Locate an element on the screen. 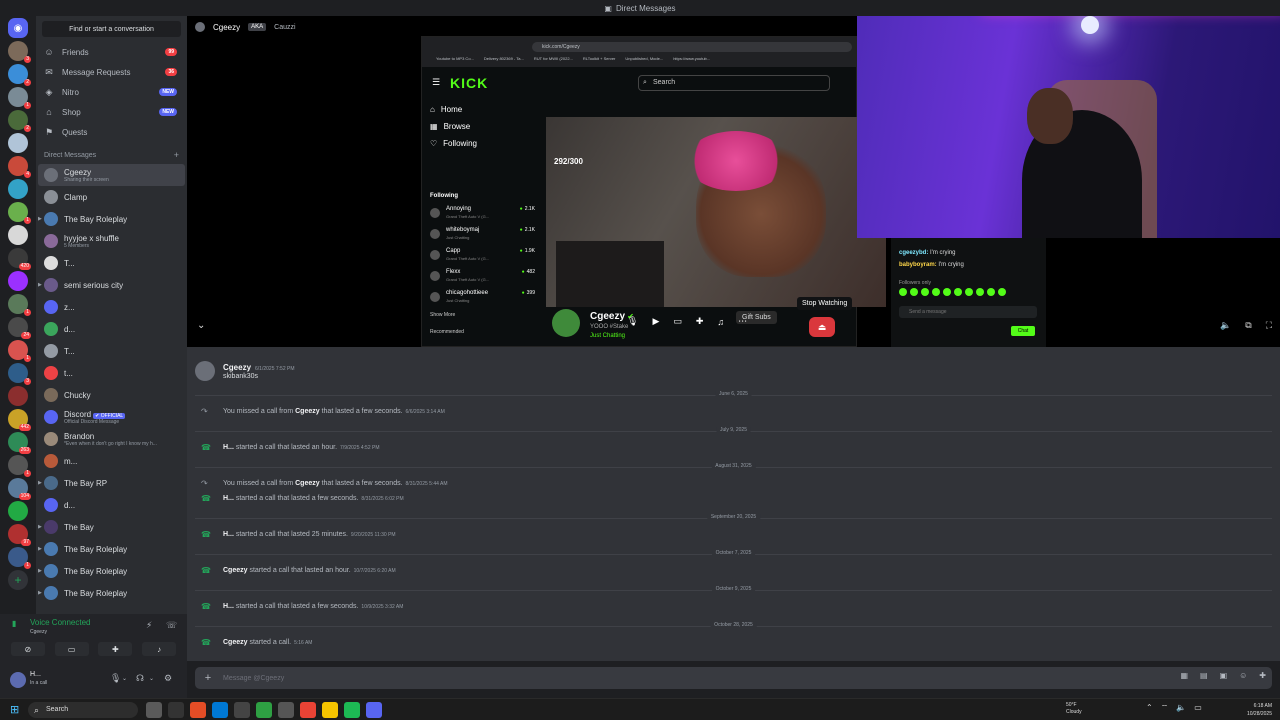 This screenshot has height=720, width=1280. camera-off-button: ⊘ is located at coordinates (27, 649).